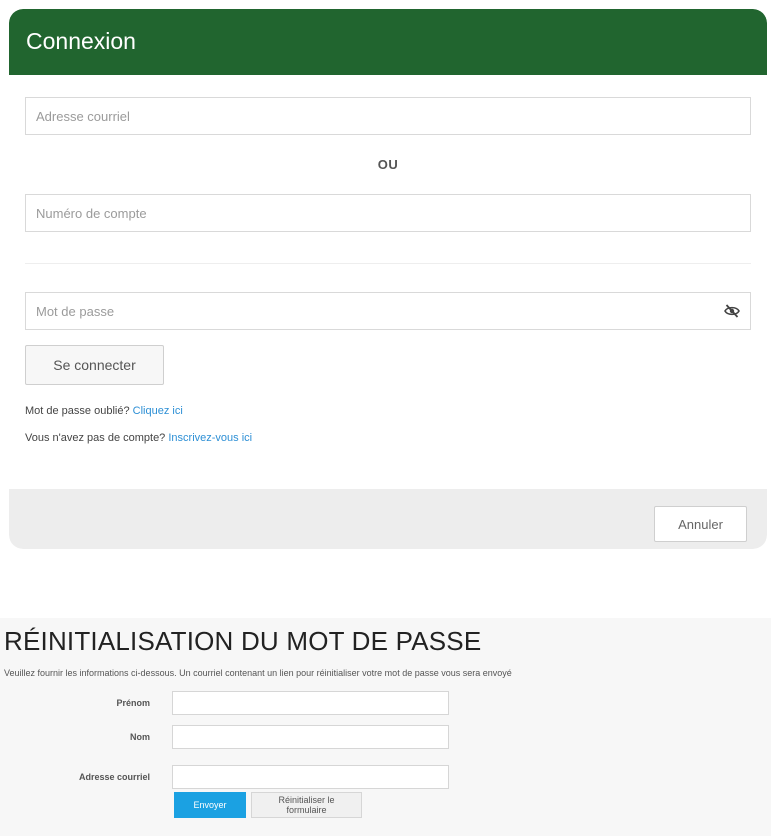  I want to click on first-name-field, so click(310, 703).